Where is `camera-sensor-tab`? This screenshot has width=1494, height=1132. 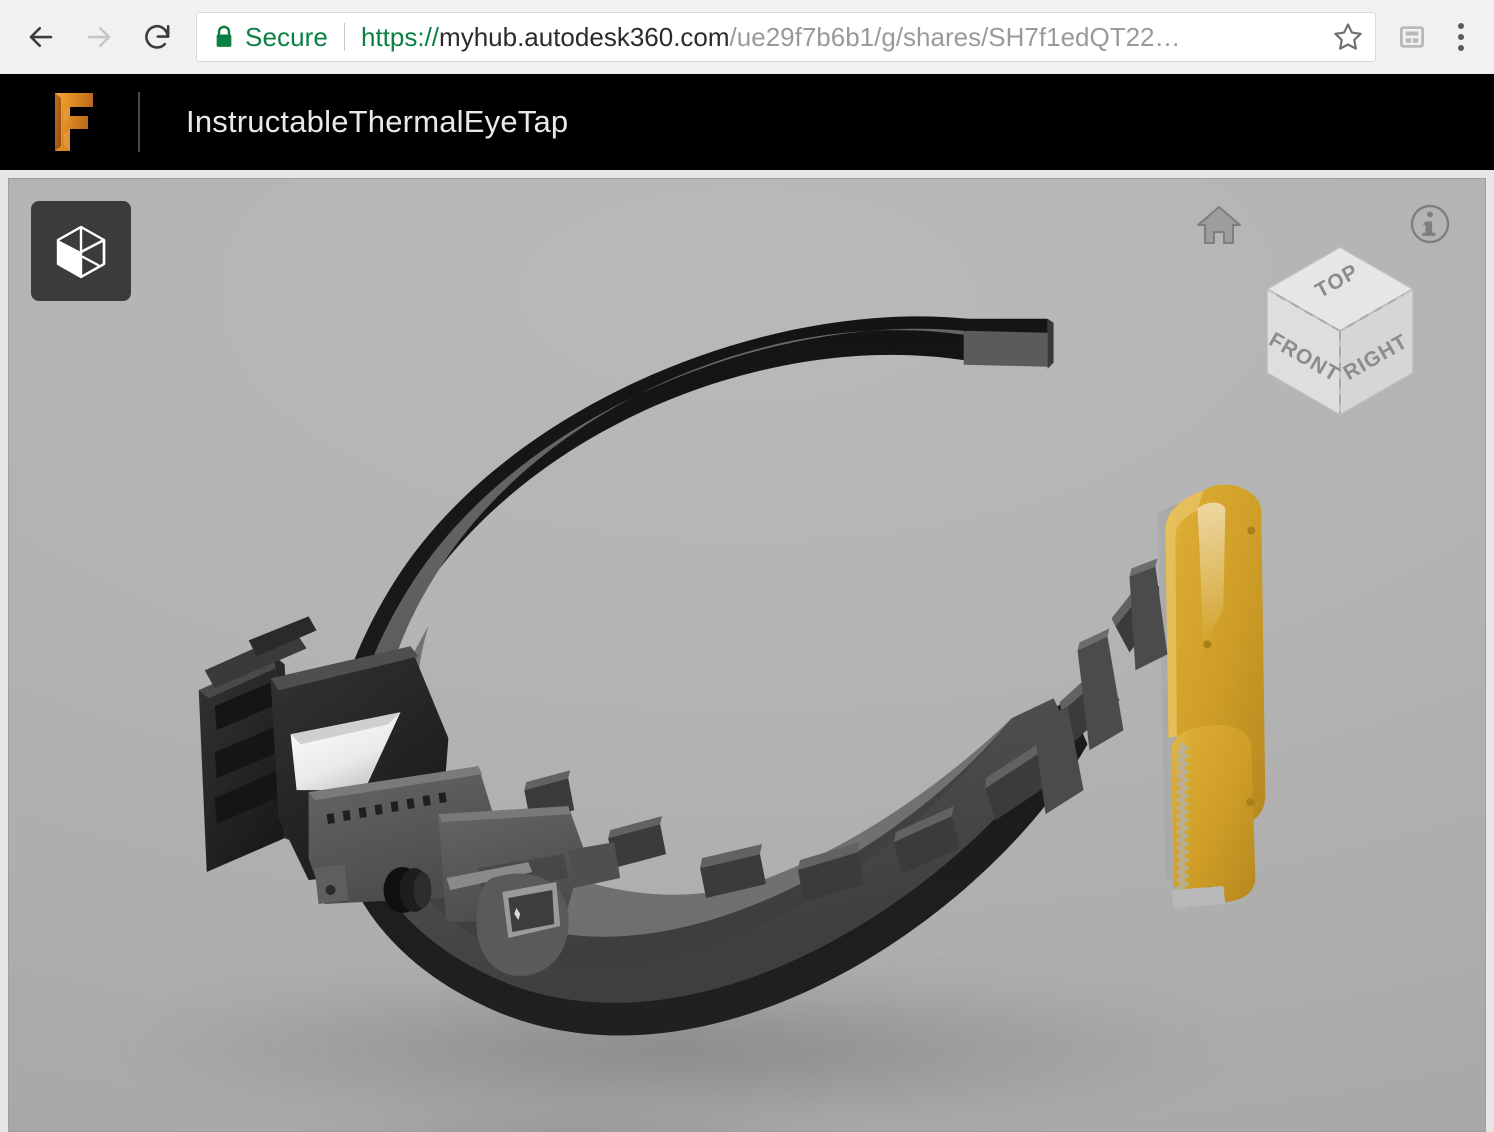
camera-sensor-tab is located at coordinates (522, 924).